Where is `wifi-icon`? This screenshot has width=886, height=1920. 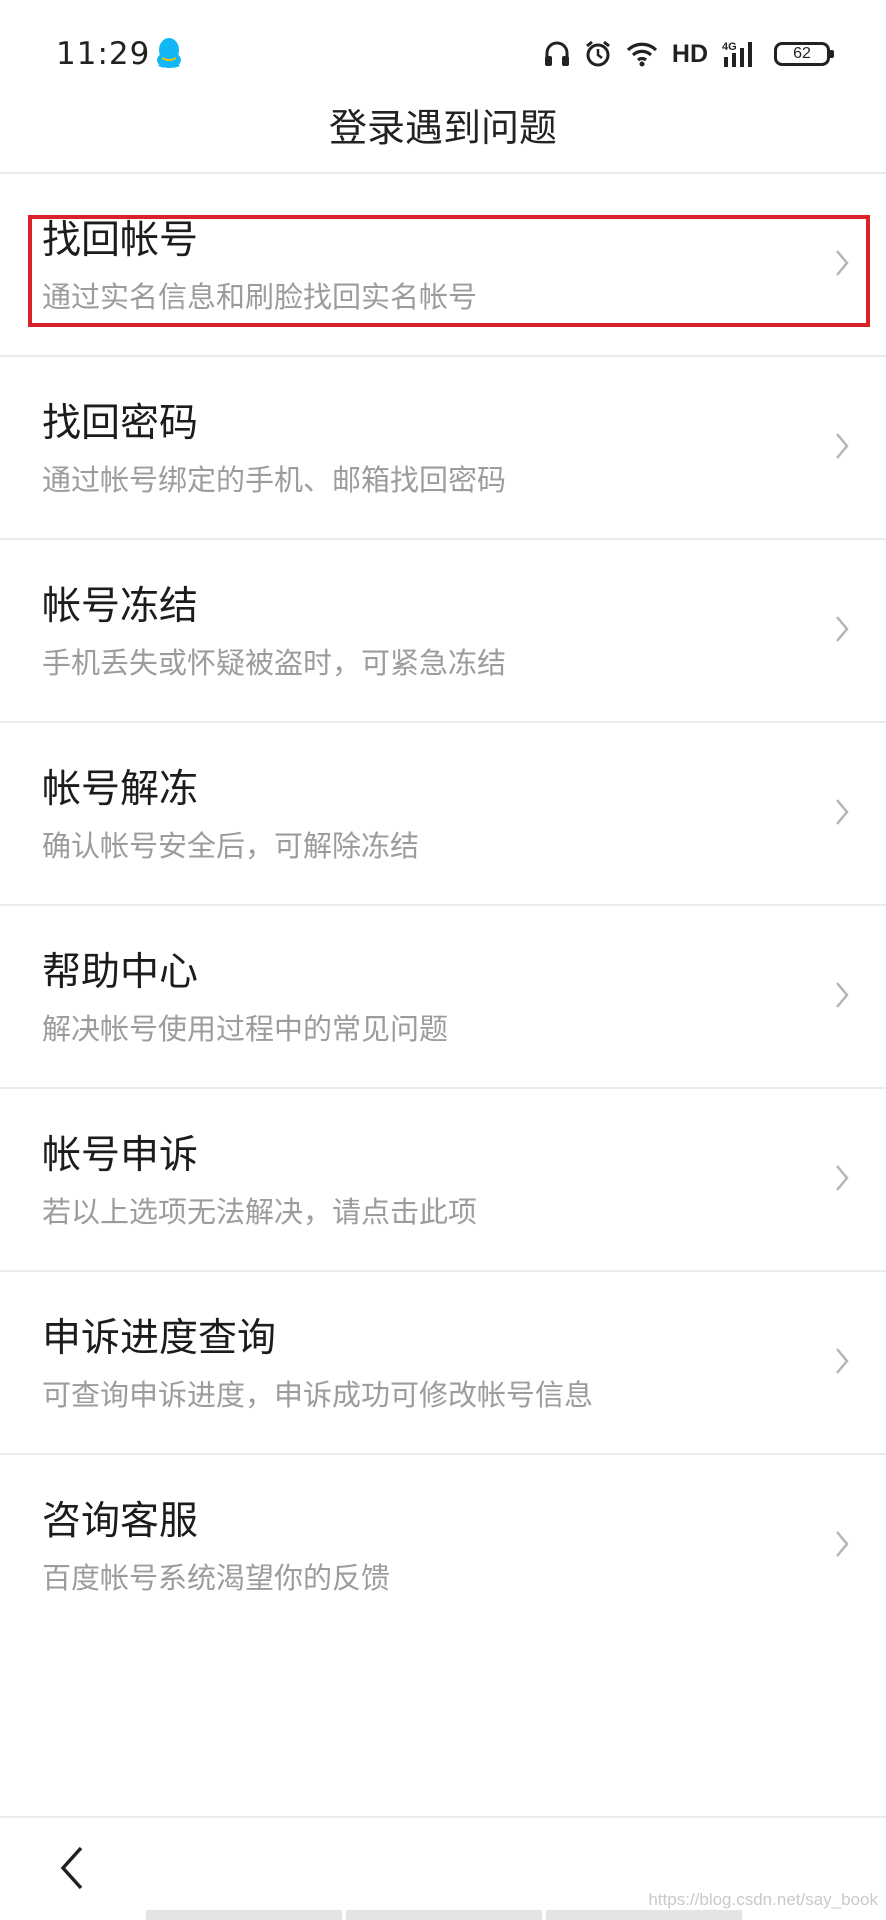 wifi-icon is located at coordinates (642, 54).